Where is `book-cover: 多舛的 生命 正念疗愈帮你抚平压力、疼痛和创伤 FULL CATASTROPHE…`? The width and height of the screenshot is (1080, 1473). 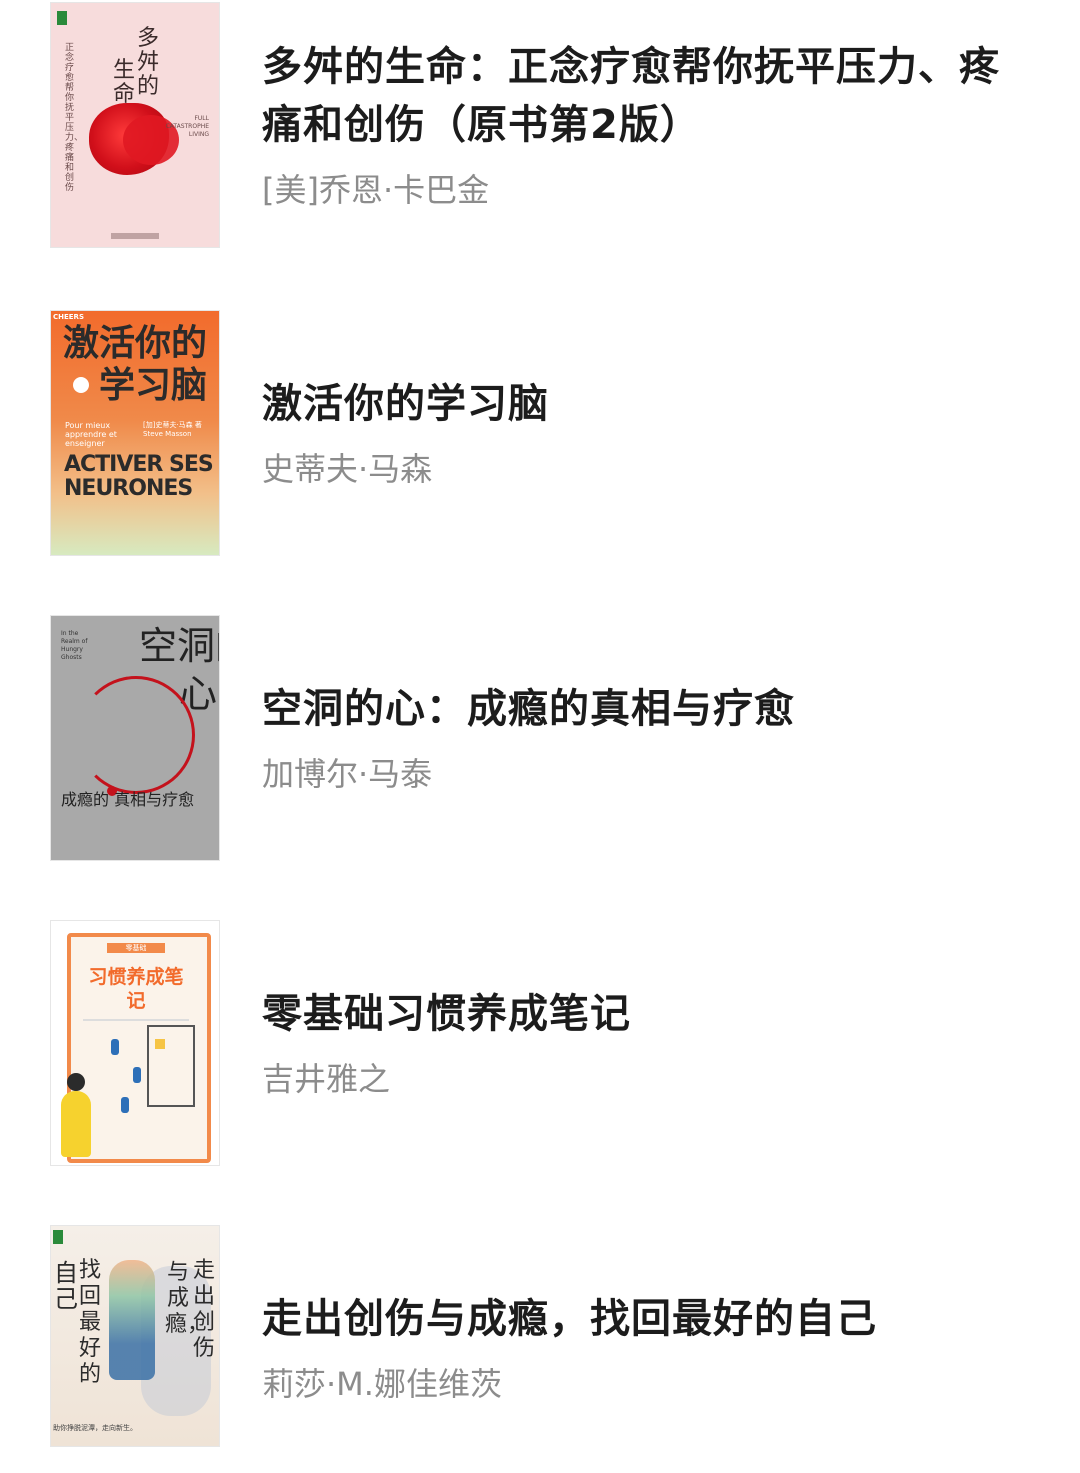
book-cover: 多舛的 生命 正念疗愈帮你抚平压力、疼痛和创伤 FULL CATASTROPHE… is located at coordinates (135, 125).